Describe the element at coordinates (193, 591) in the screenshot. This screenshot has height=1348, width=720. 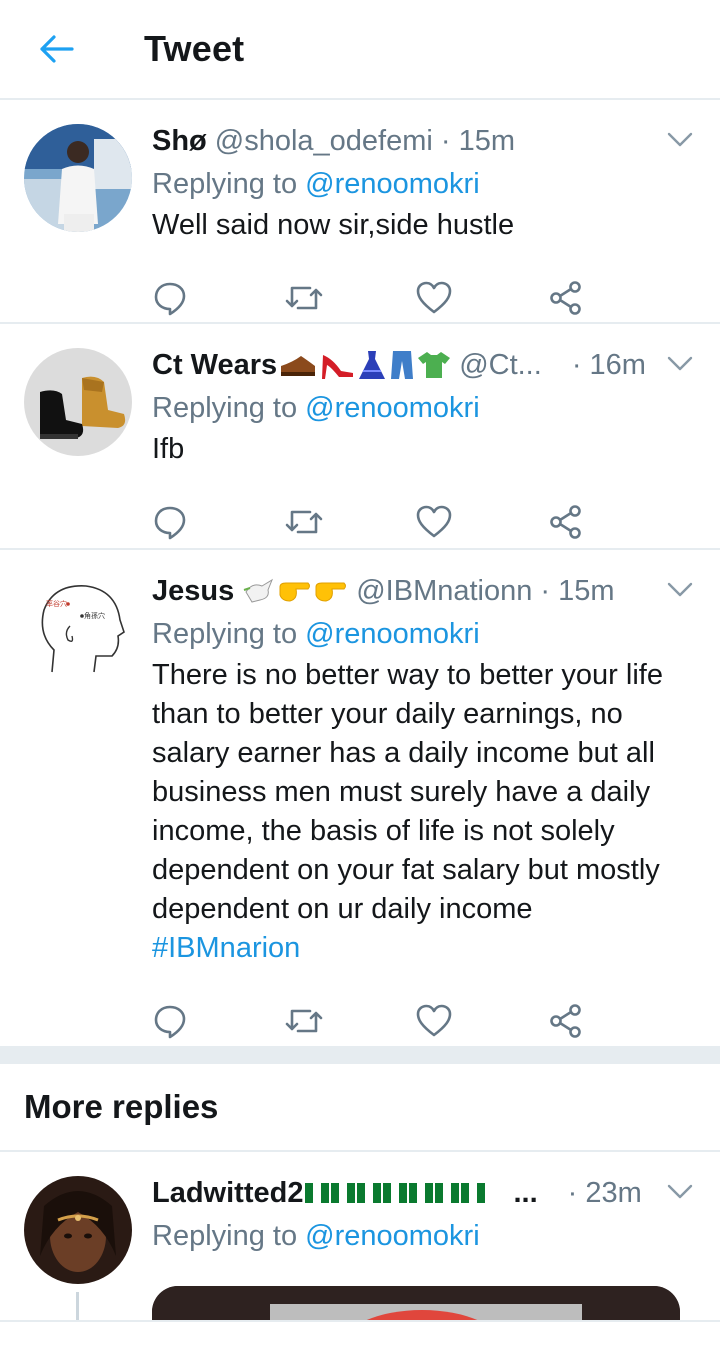
I see `display-name: Jesus` at that location.